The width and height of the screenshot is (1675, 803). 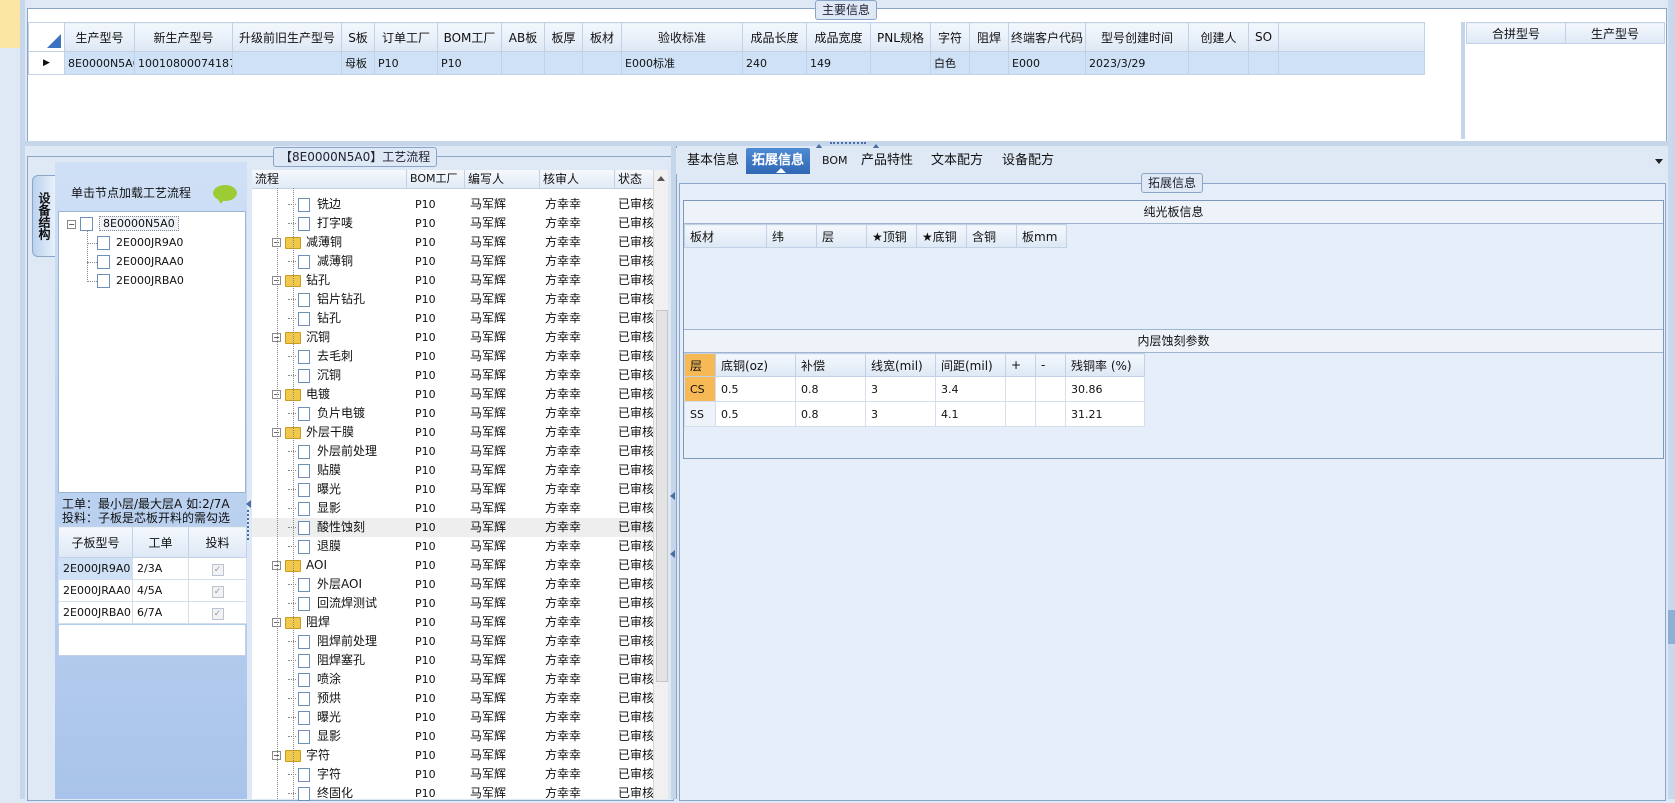 What do you see at coordinates (135, 280) in the screenshot?
I see `tree-node-child: 2E000JRBA0` at bounding box center [135, 280].